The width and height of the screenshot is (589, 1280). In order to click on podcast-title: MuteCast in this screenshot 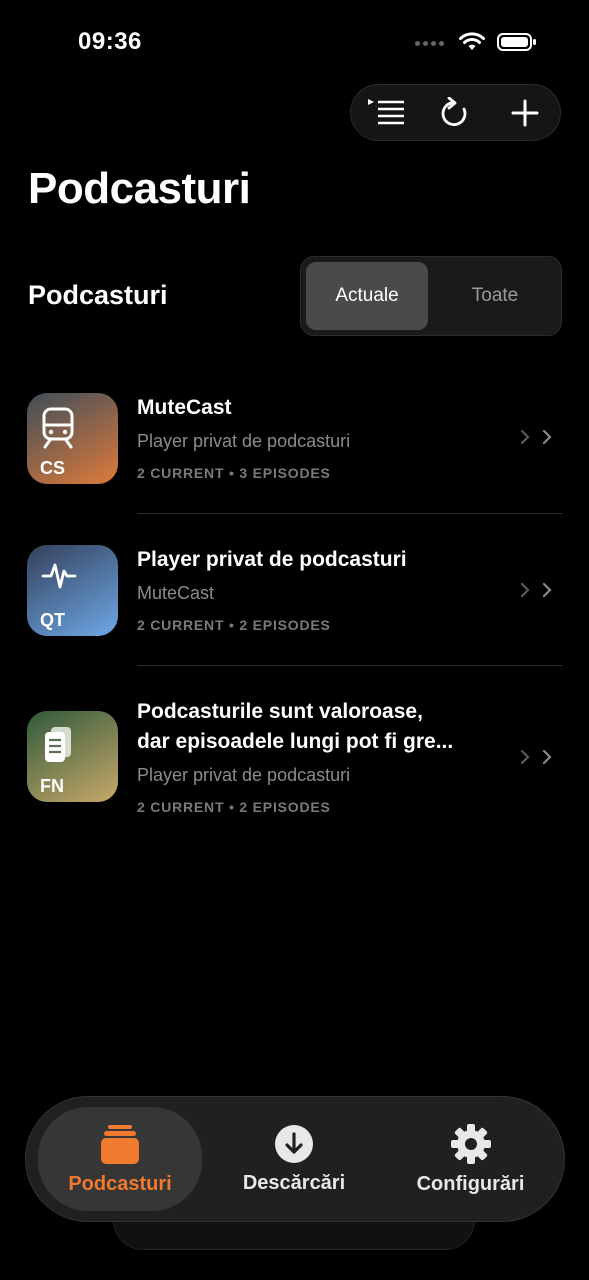, I will do `click(184, 407)`.